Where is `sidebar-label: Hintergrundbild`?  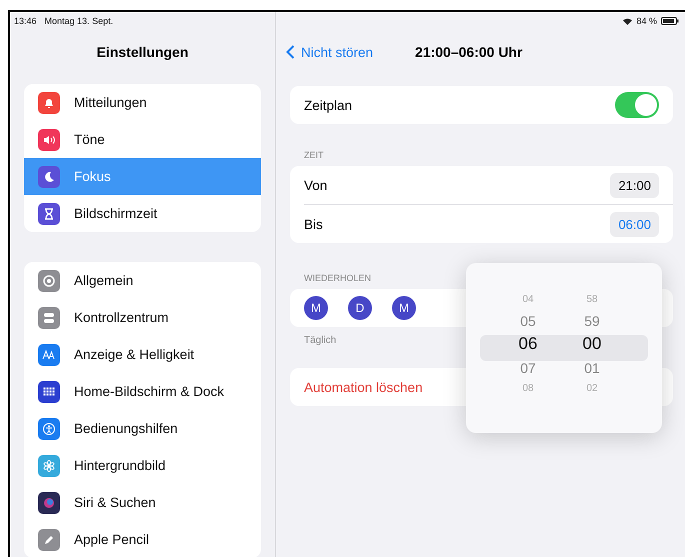 sidebar-label: Hintergrundbild is located at coordinates (120, 465).